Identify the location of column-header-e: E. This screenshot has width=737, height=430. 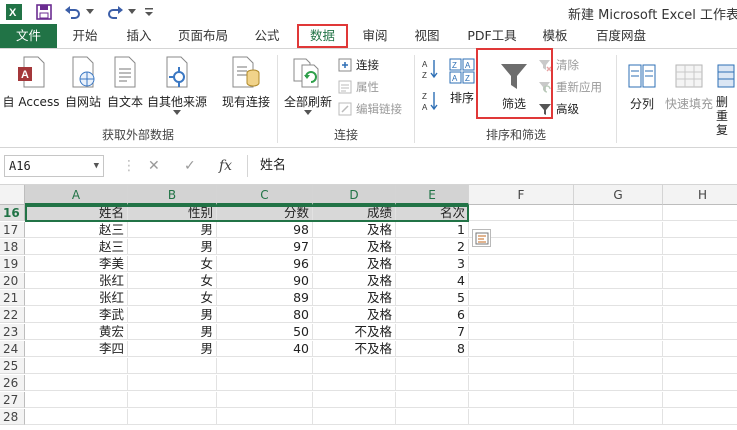
(432, 195).